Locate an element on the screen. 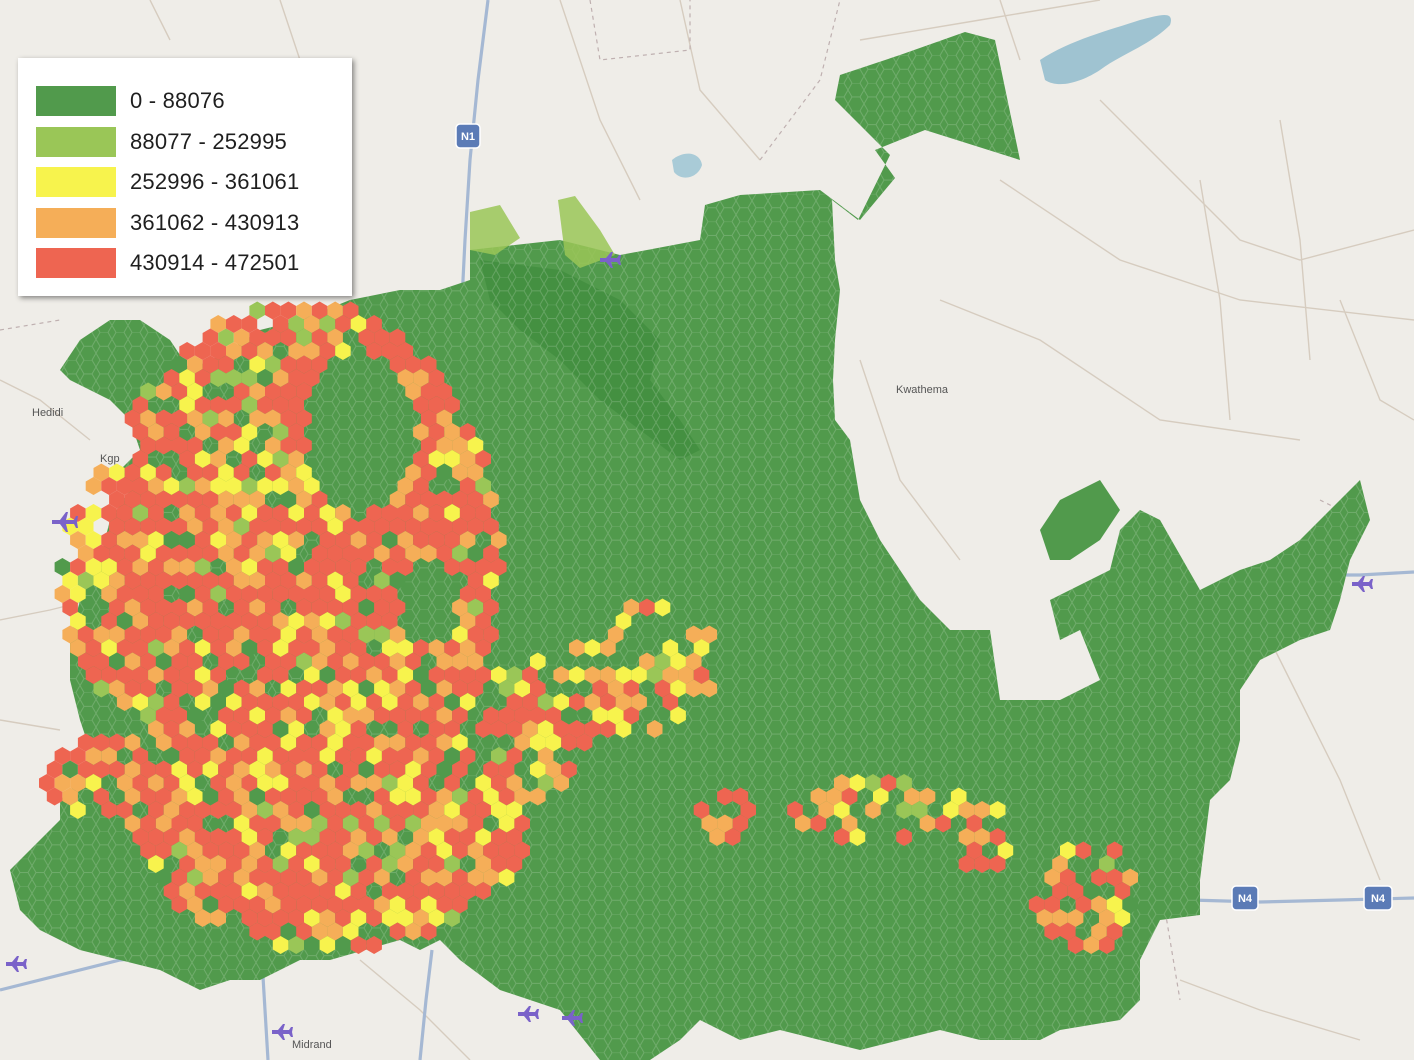 The height and width of the screenshot is (1060, 1414). legend-label: 361062 - 430913 is located at coordinates (215, 222).